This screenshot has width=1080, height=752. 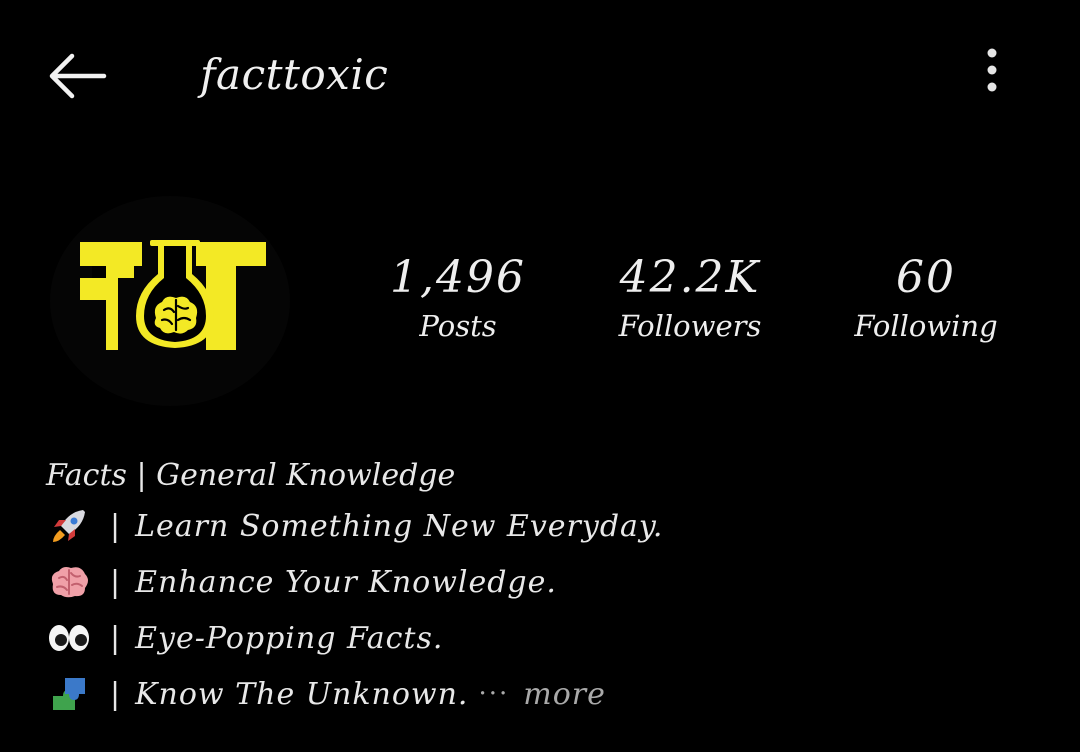 I want to click on profile-username: facttoxic, so click(x=294, y=74).